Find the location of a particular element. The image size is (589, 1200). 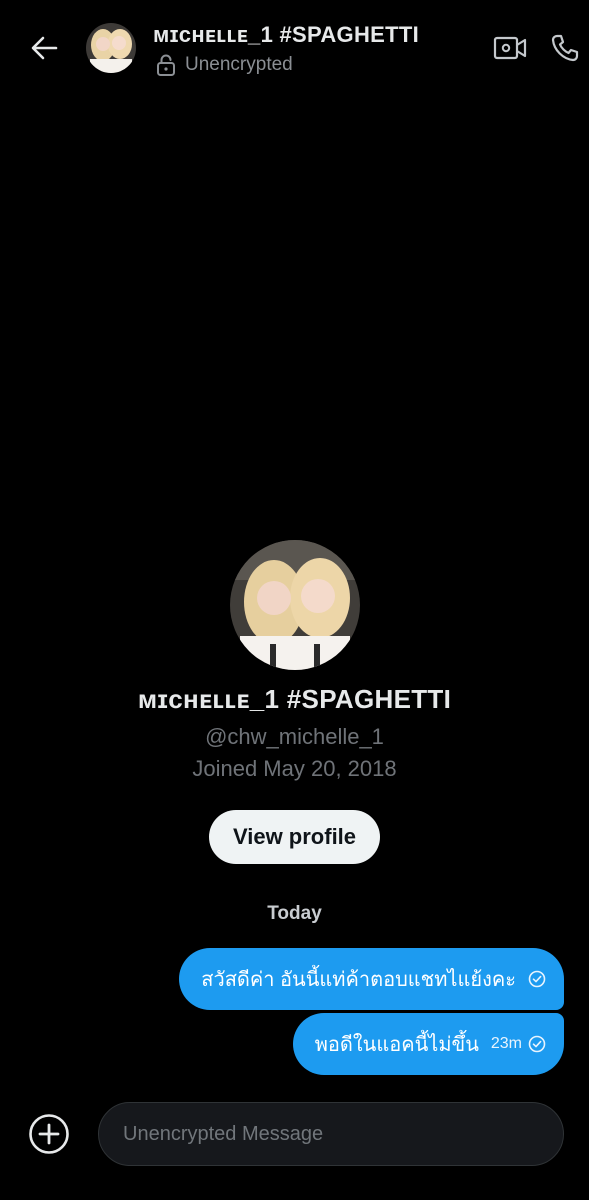

contact-name: ᴍɪᴄʜᴇʟʟᴇ_1 #SPAGHETTI is located at coordinates (286, 35).